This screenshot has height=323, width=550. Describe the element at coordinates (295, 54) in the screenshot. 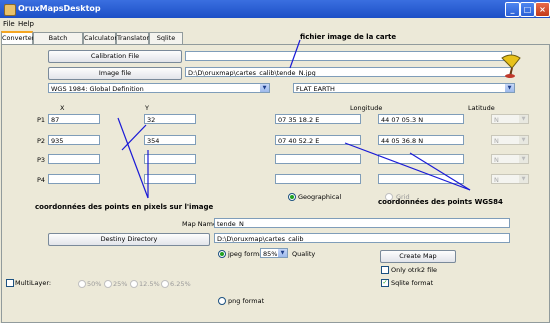

I see `annotation-line-image` at that location.